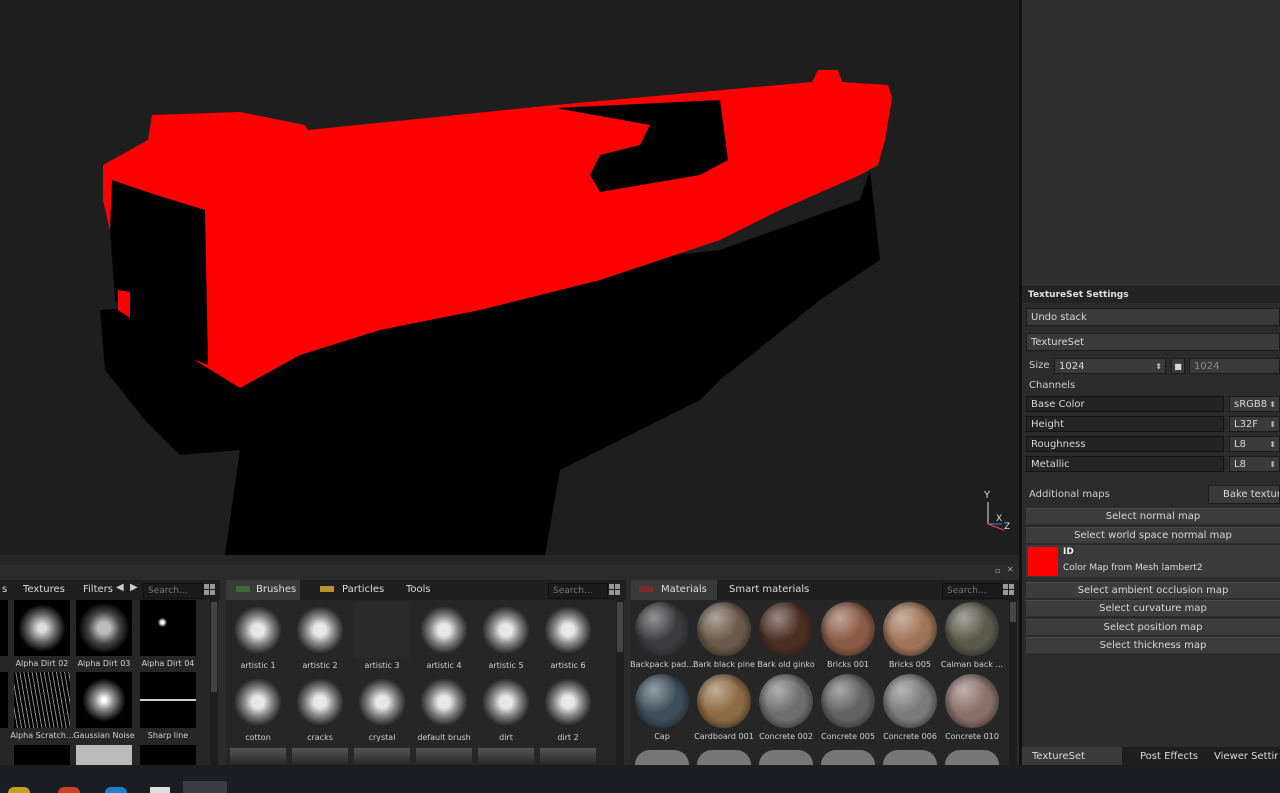  I want to click on channel-format-select: sRGB8 ⬍, so click(1254, 404).